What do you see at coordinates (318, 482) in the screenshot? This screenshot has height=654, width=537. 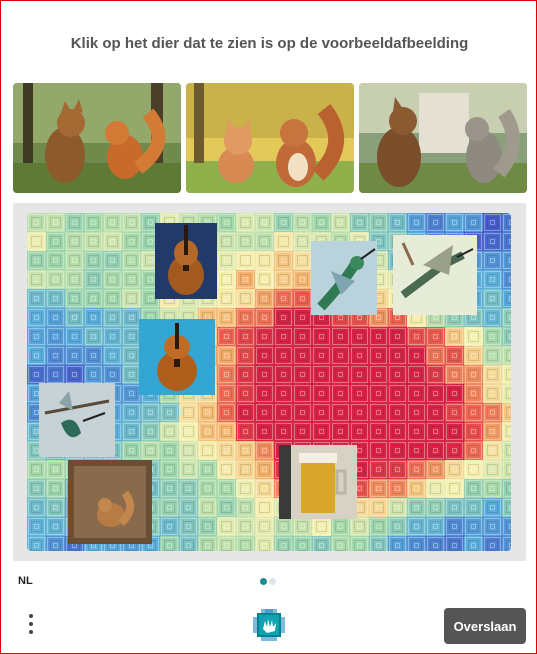 I see `grid-image-beer-glass` at bounding box center [318, 482].